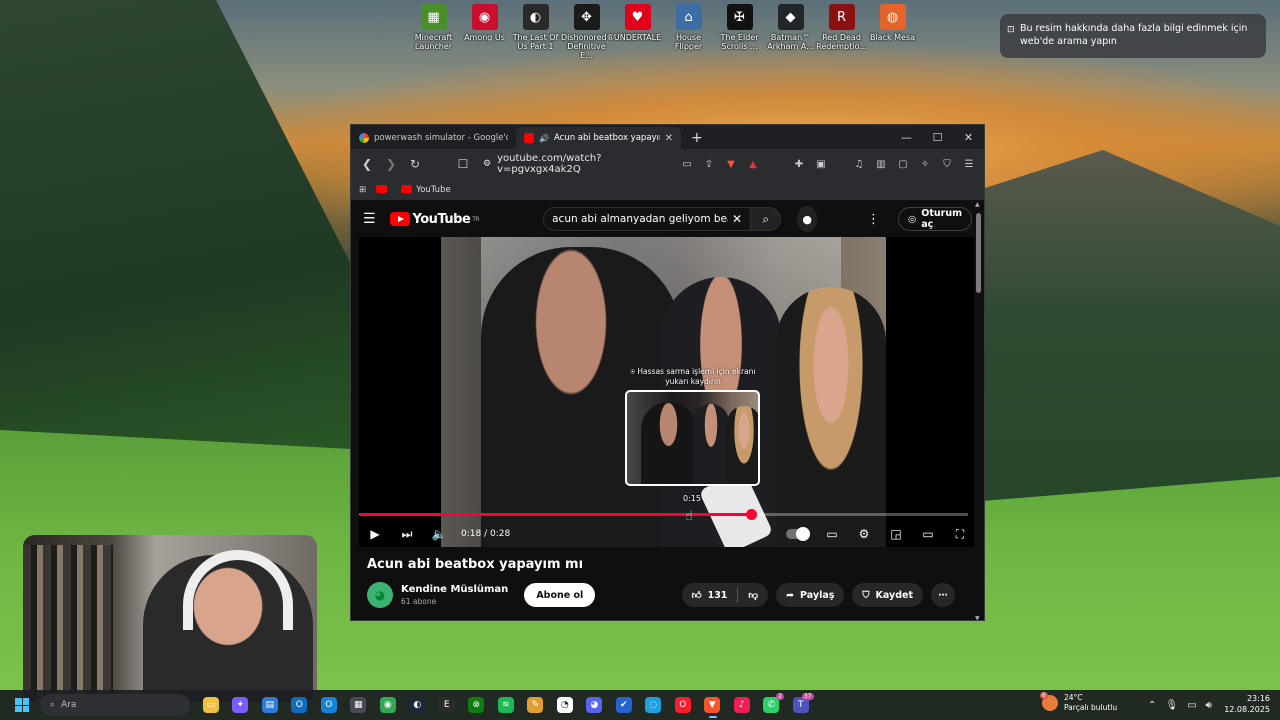 The image size is (1280, 720). I want to click on next-button: ⏭, so click(407, 534).